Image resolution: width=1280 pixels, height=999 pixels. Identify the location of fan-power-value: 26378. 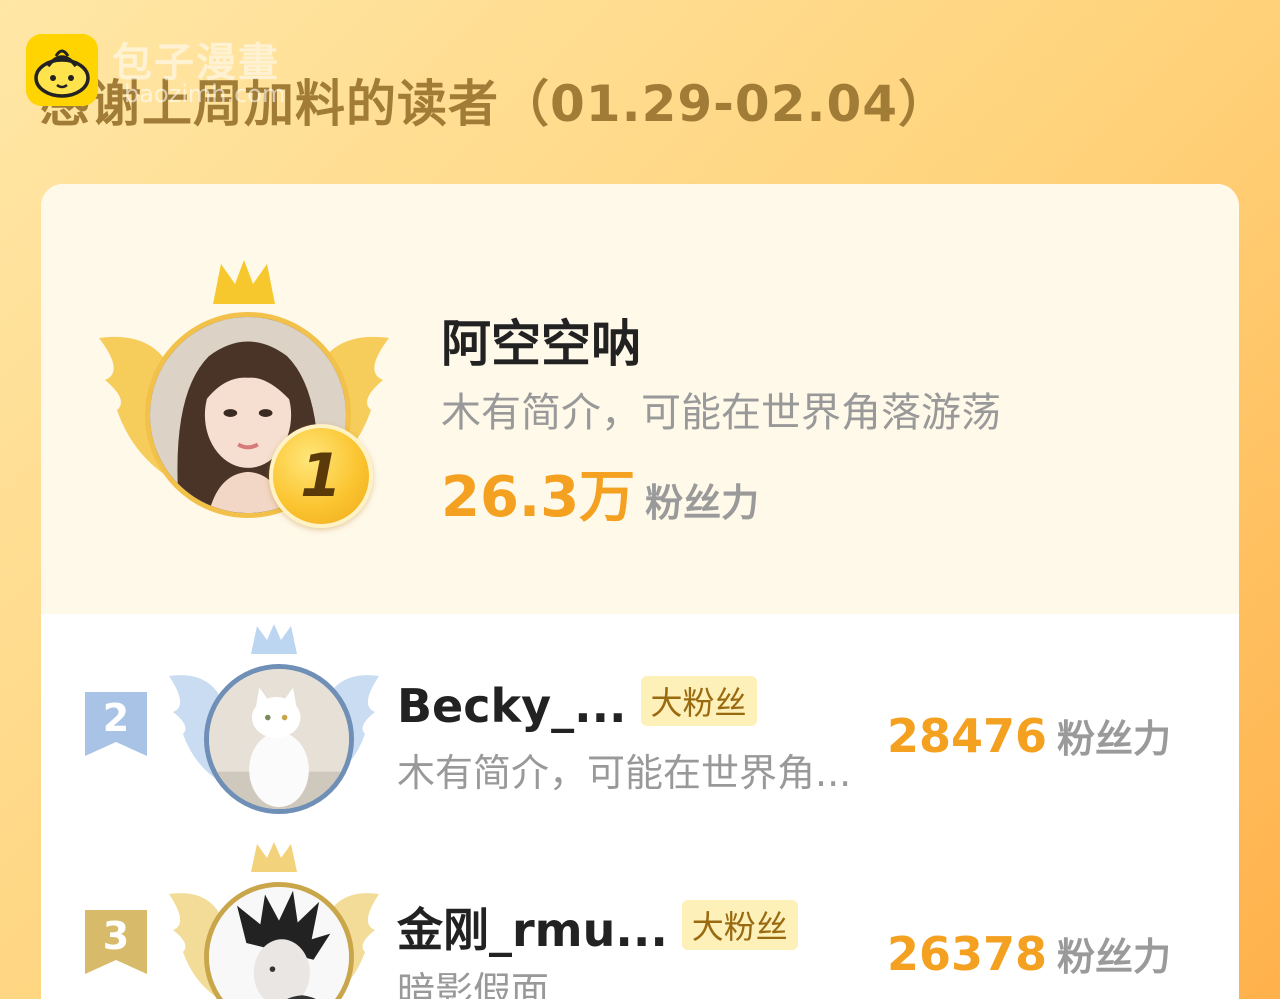
(967, 954).